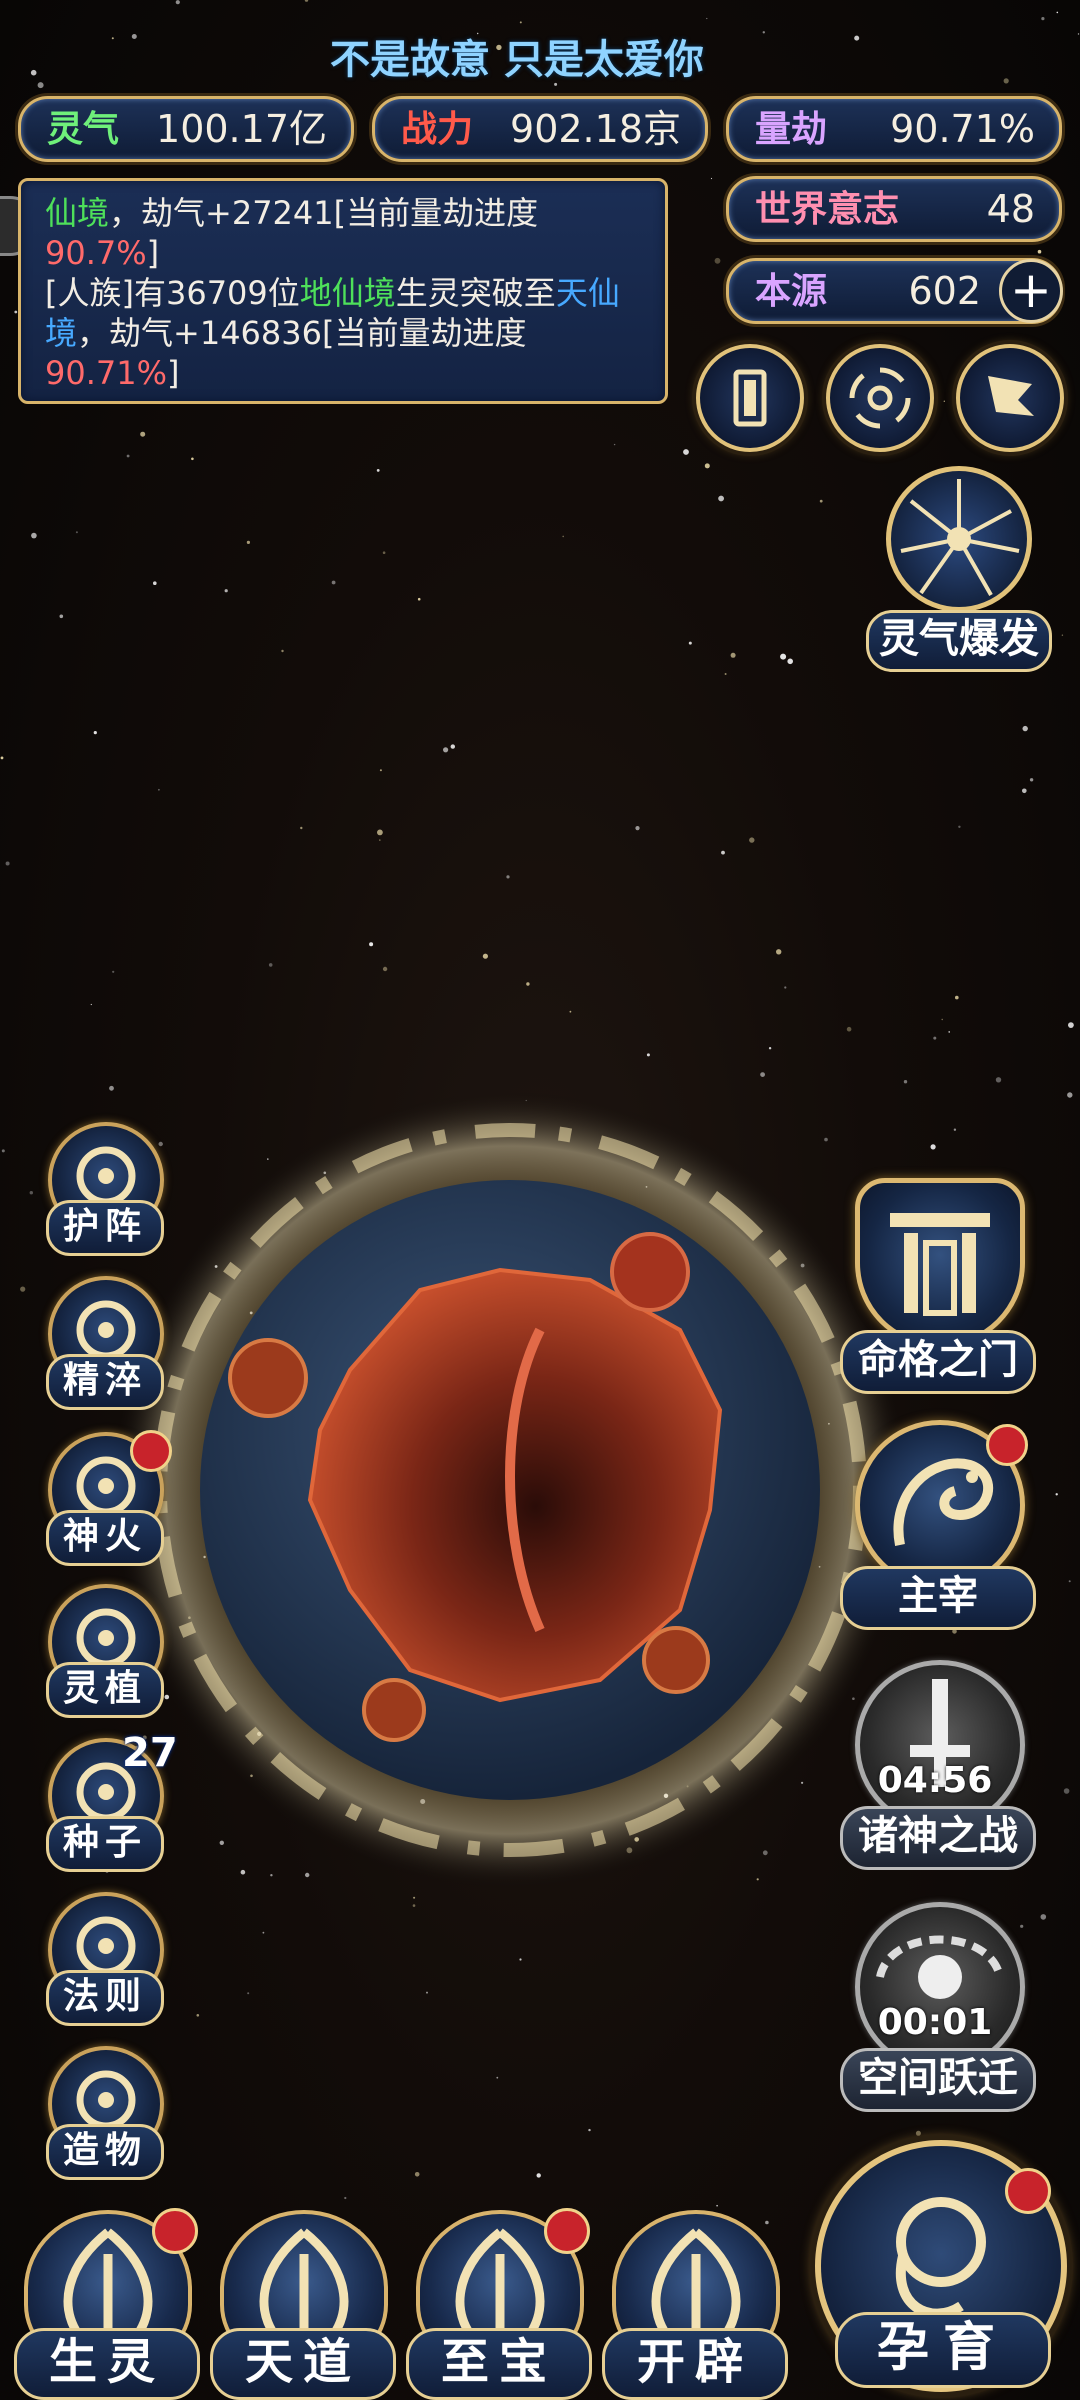 The width and height of the screenshot is (1080, 2400). I want to click on zhanli-stat: 战力 902.18京, so click(540, 129).